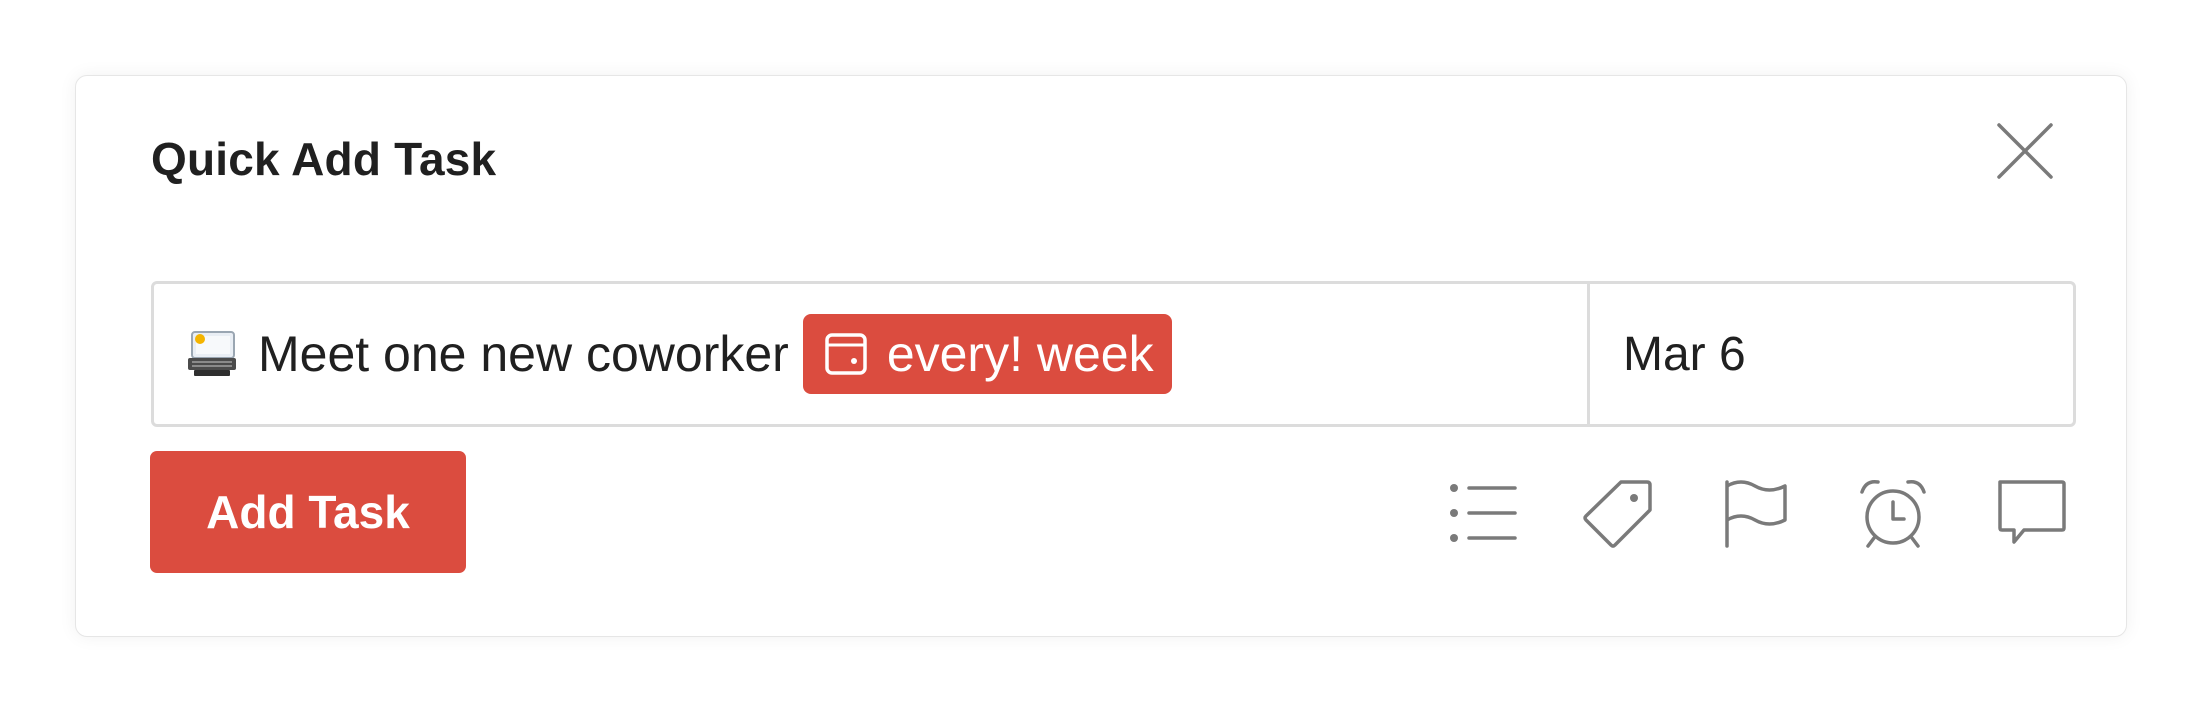 This screenshot has width=2202, height=714. I want to click on desktop-computer-emoji-icon, so click(212, 353).